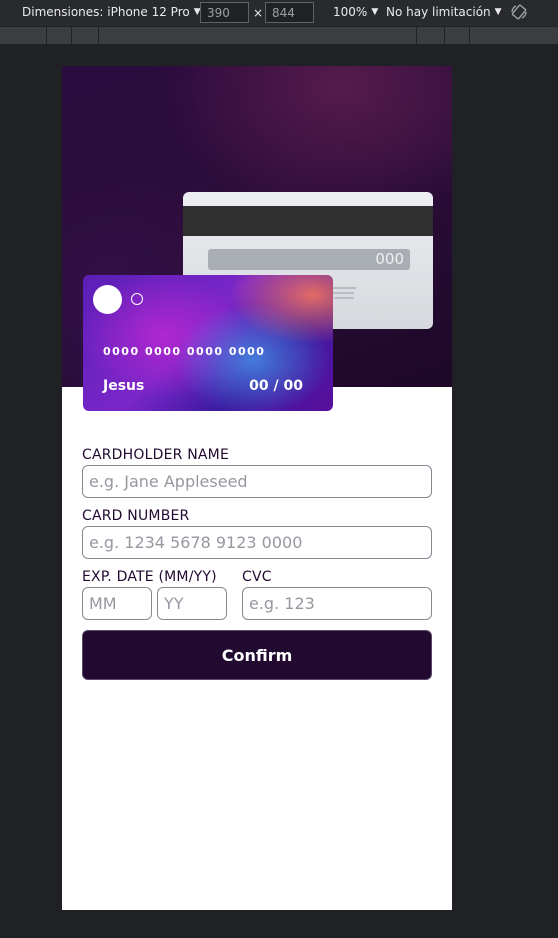  I want to click on rotate-icon, so click(519, 12).